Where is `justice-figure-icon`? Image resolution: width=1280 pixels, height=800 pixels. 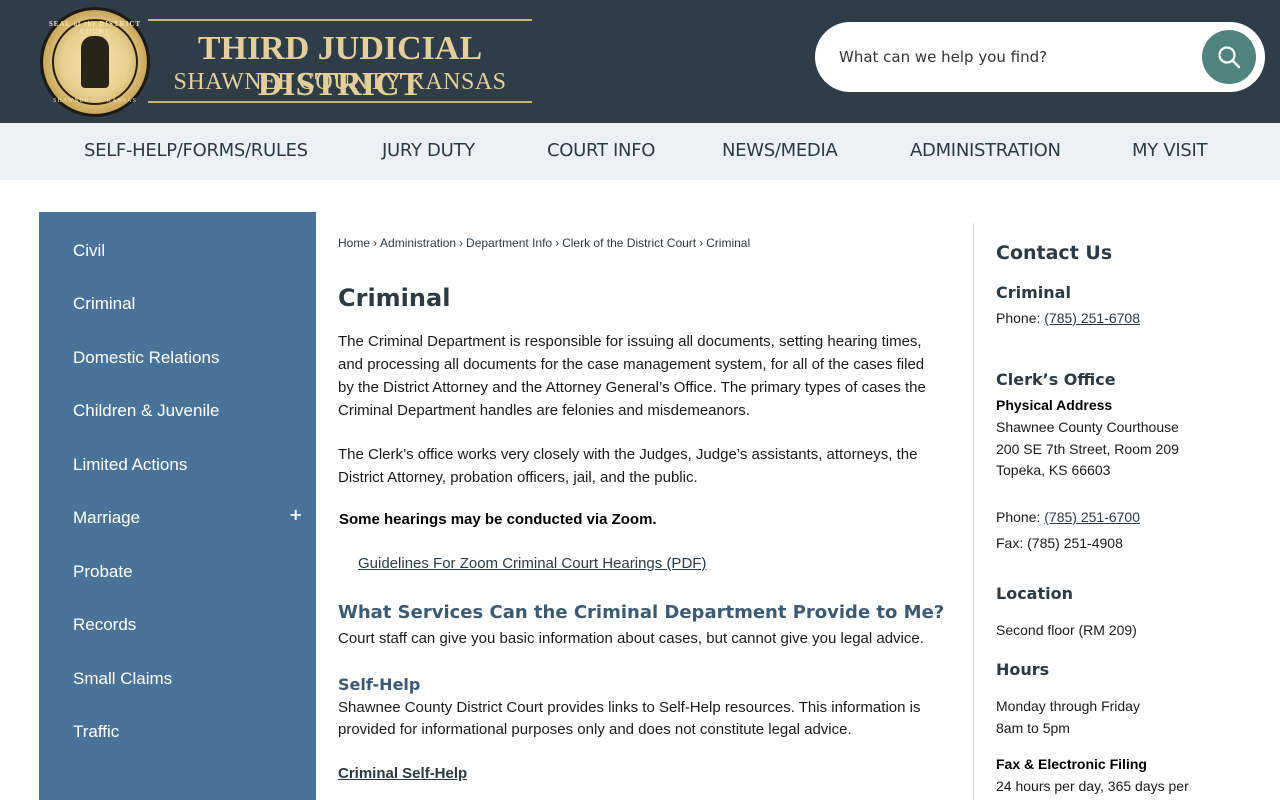 justice-figure-icon is located at coordinates (95, 62).